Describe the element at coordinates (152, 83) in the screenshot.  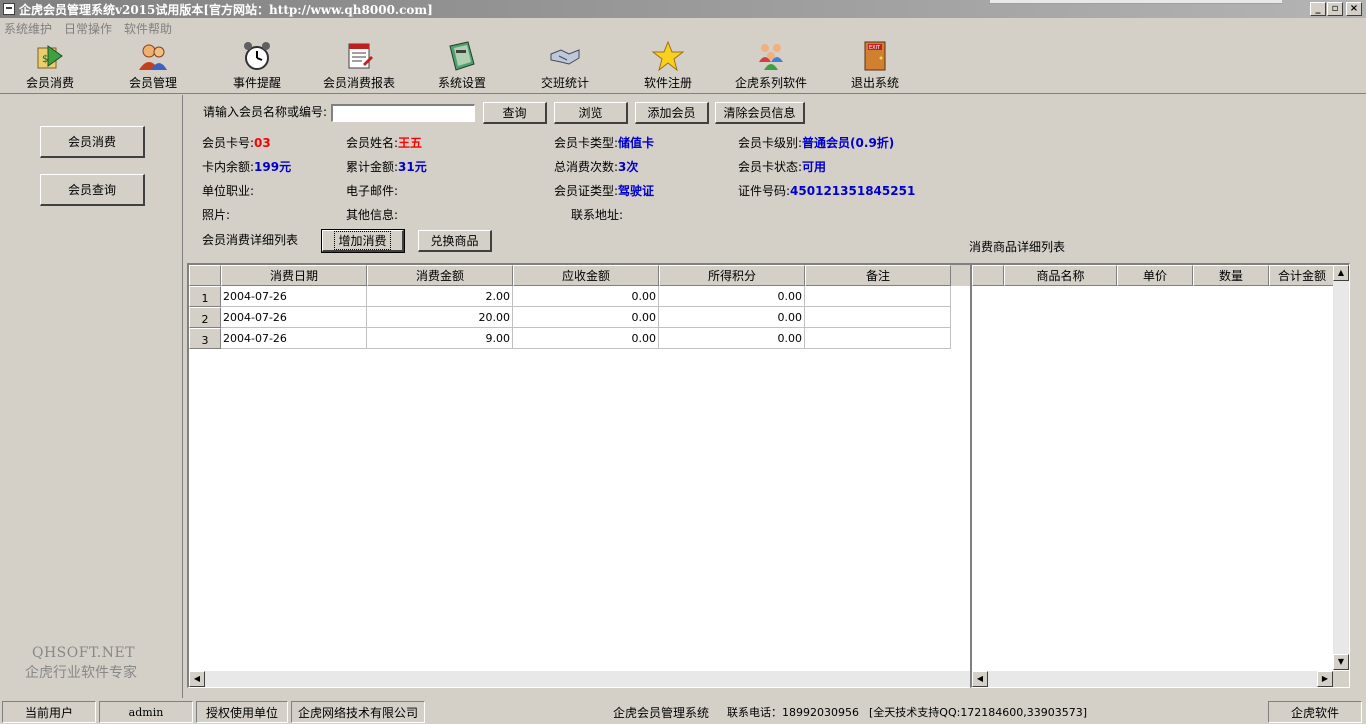
I see `toolbar-label: 会员管理` at that location.